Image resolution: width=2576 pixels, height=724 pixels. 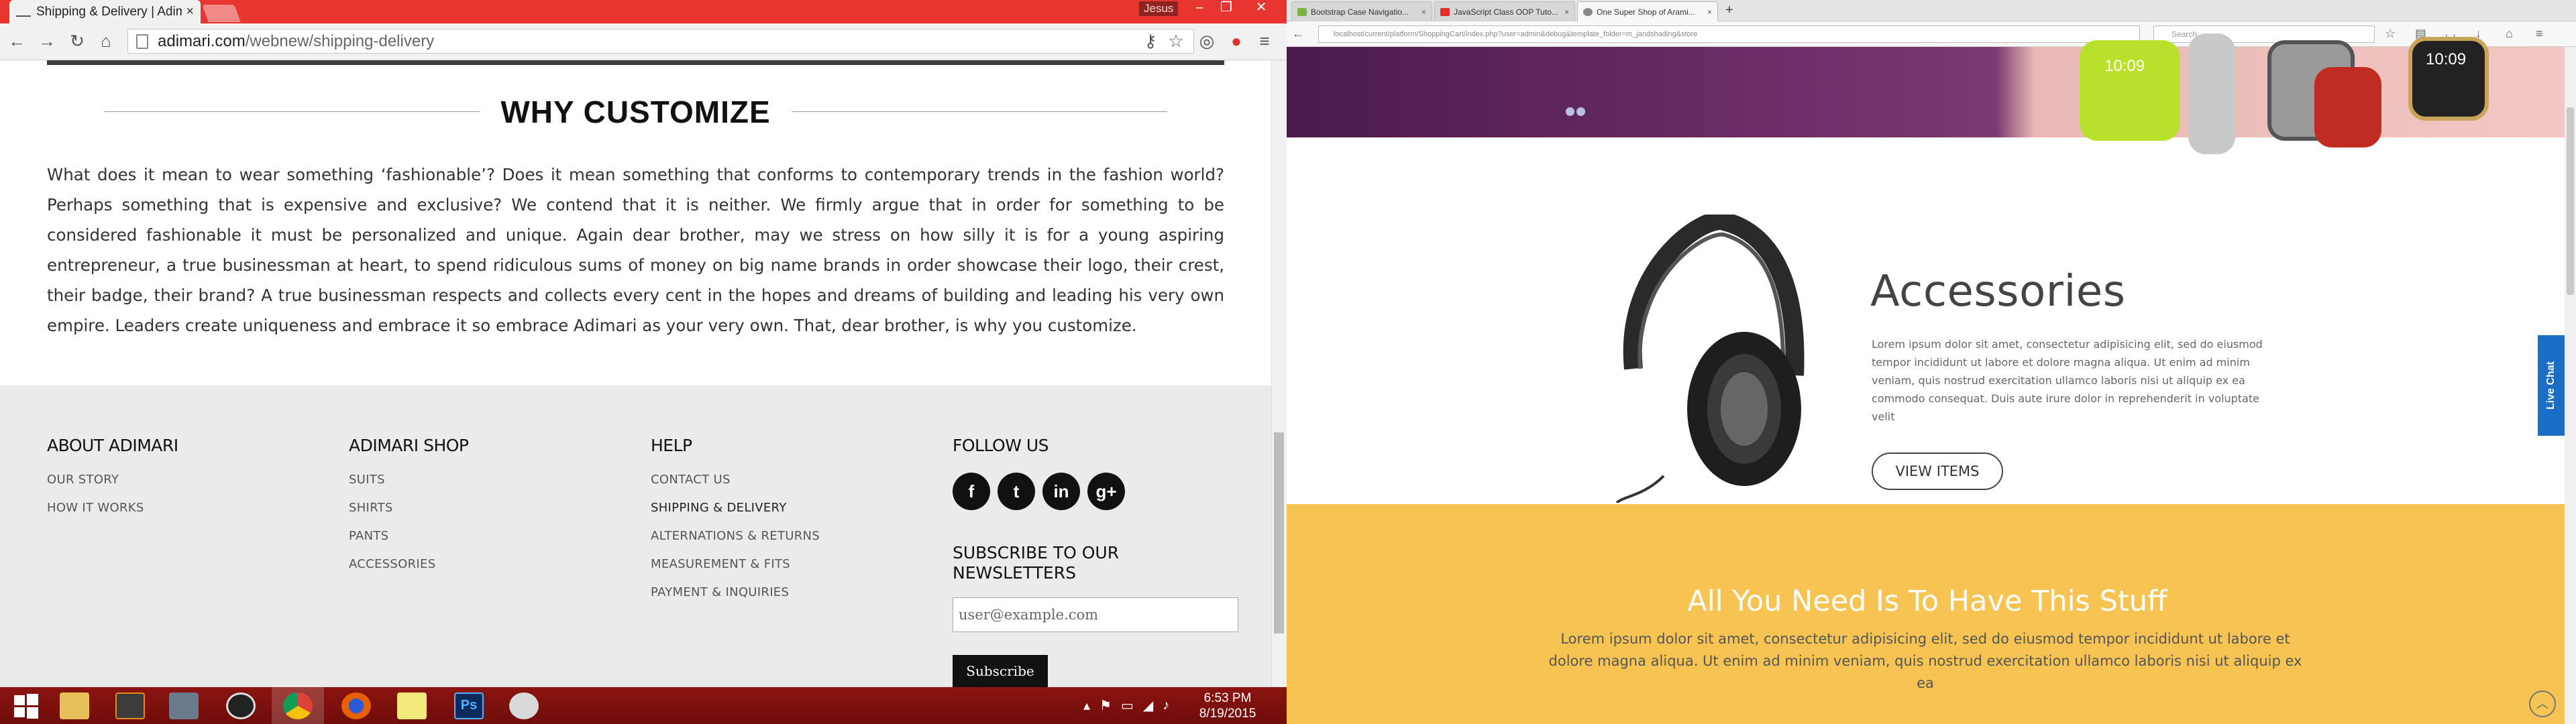 What do you see at coordinates (1199, 8) in the screenshot?
I see `minimize-icon: –` at bounding box center [1199, 8].